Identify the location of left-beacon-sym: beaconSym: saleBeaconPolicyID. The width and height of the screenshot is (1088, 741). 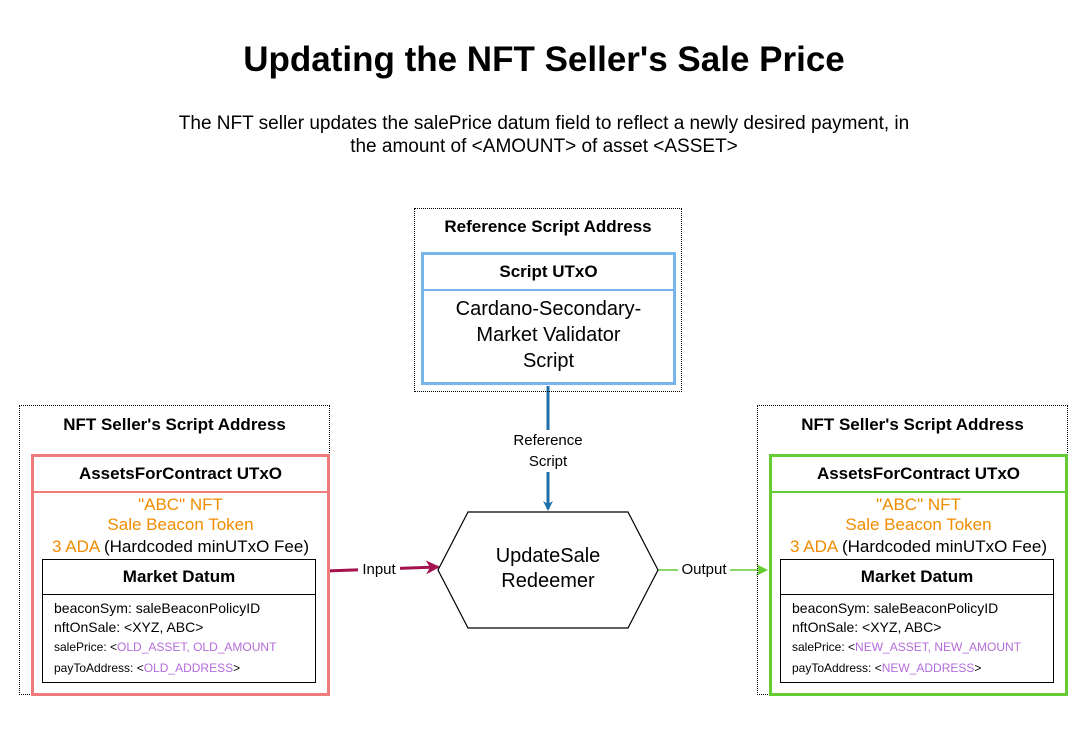
(157, 608).